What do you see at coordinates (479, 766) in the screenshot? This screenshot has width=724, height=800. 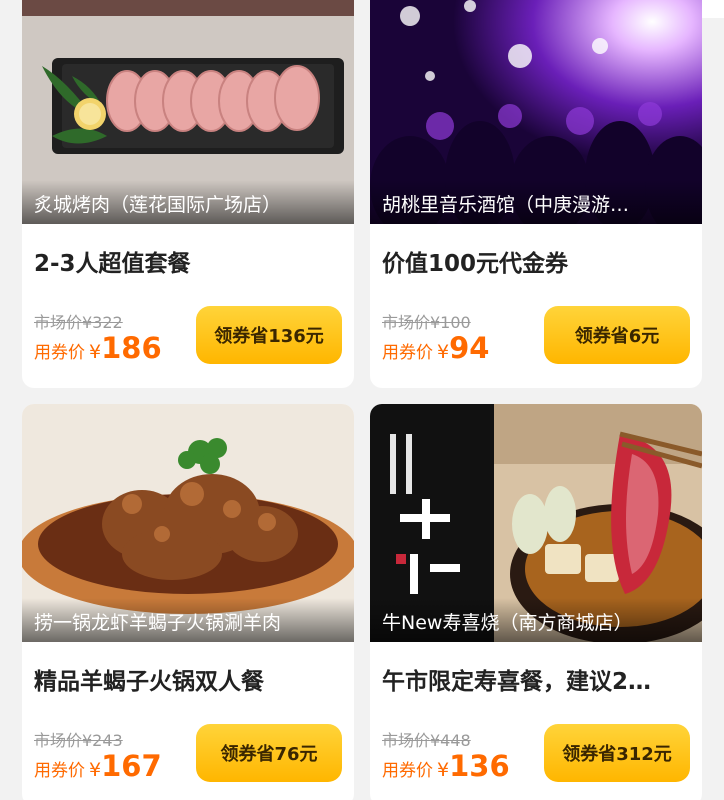 I see `coupon-price-value: 136` at bounding box center [479, 766].